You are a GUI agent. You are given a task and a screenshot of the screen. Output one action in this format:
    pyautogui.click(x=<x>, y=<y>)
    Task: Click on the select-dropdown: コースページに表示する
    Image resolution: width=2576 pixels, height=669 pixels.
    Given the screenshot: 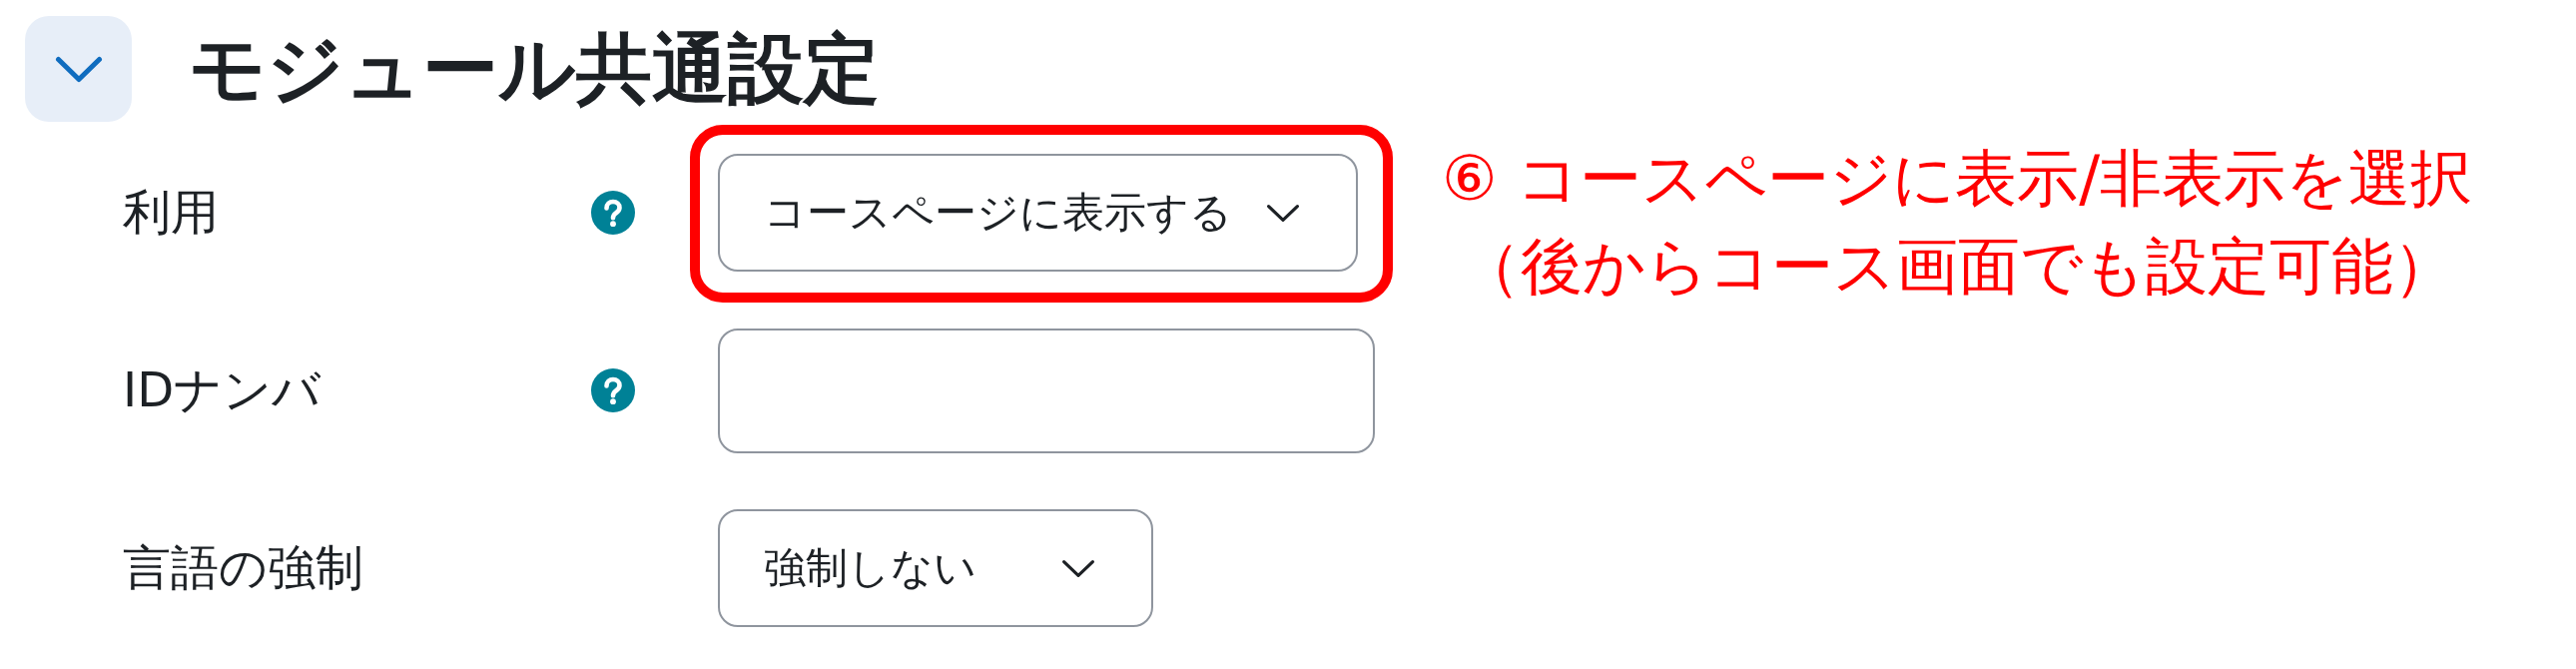 What is the action you would take?
    pyautogui.click(x=1038, y=213)
    